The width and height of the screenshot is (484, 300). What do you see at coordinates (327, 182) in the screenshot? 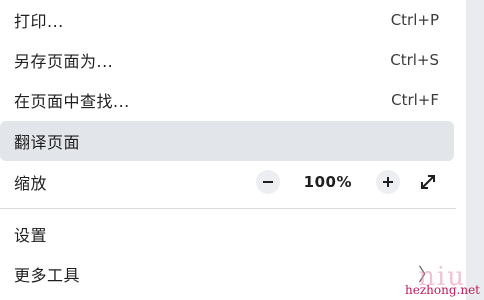
I see `zoom-value: 100%` at bounding box center [327, 182].